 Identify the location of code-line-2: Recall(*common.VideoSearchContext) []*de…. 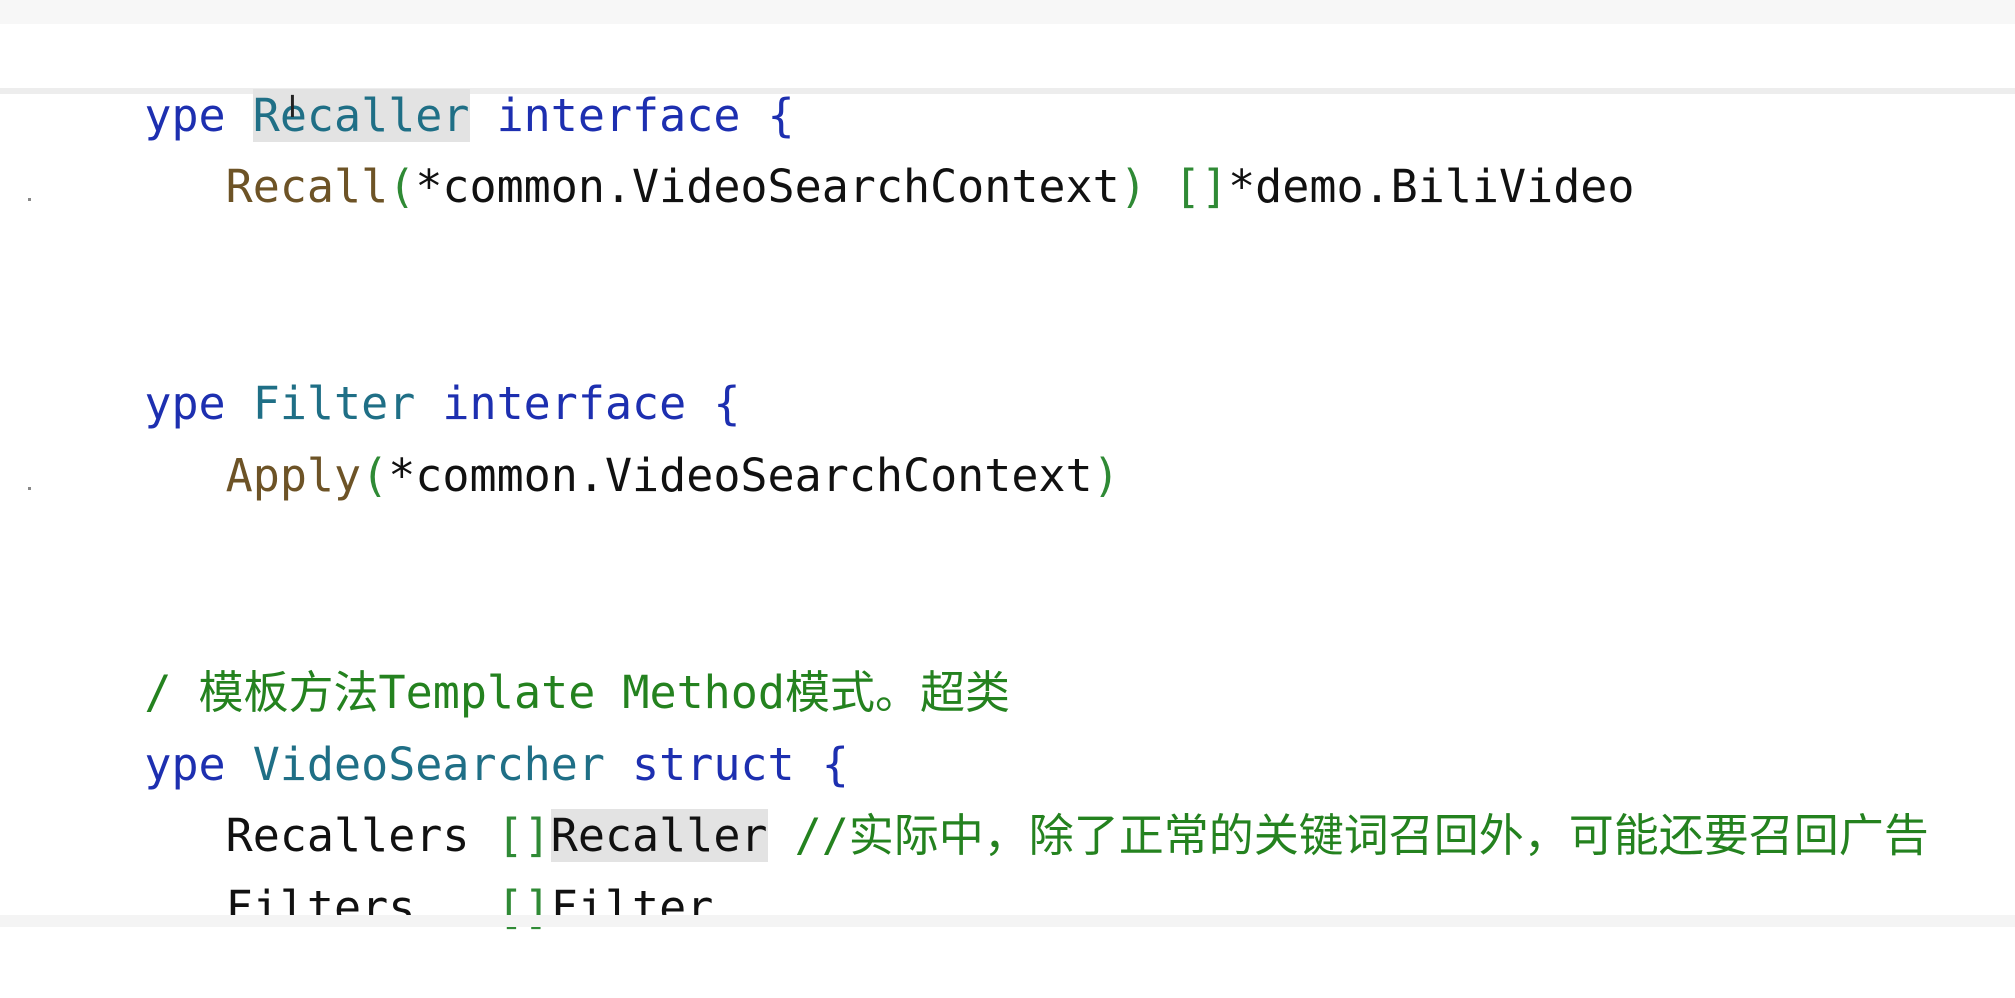
(835, 155).